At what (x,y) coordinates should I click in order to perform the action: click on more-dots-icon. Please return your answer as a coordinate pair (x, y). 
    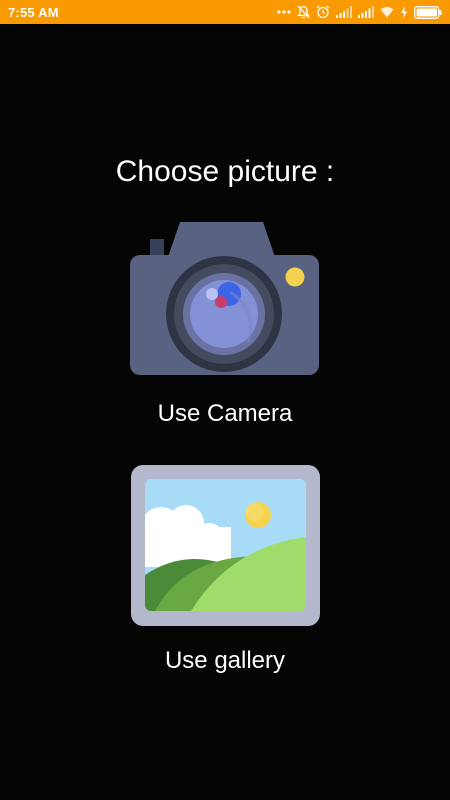
    Looking at the image, I should click on (284, 12).